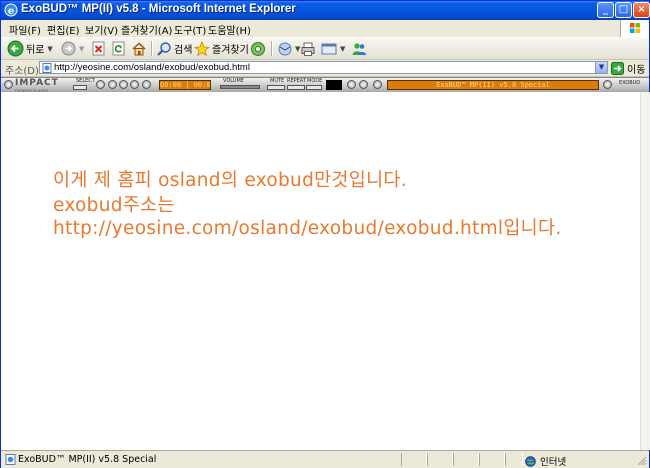 This screenshot has height=468, width=650. I want to click on back-button: 뒤로 ▼, so click(30, 48).